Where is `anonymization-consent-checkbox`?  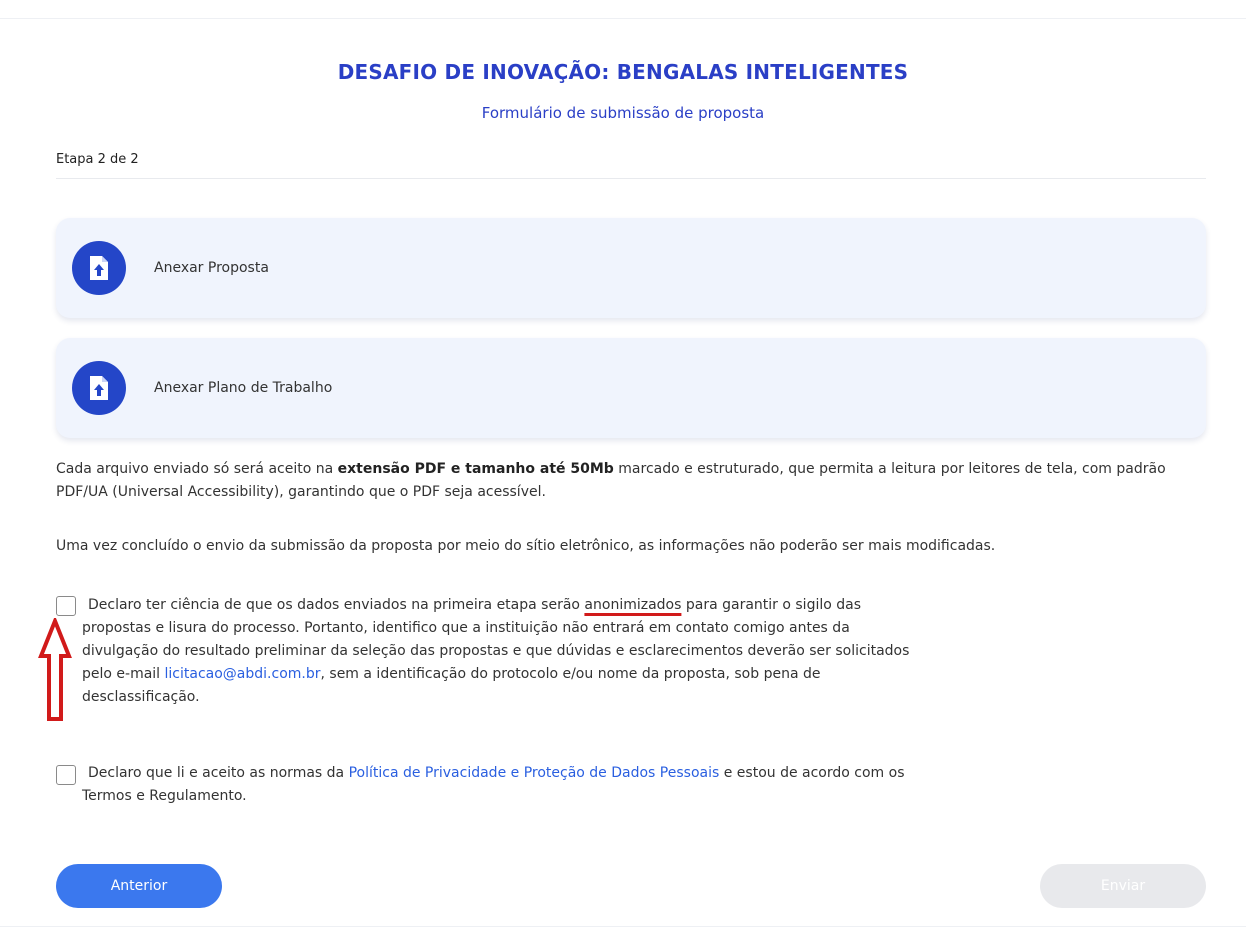 anonymization-consent-checkbox is located at coordinates (66, 606).